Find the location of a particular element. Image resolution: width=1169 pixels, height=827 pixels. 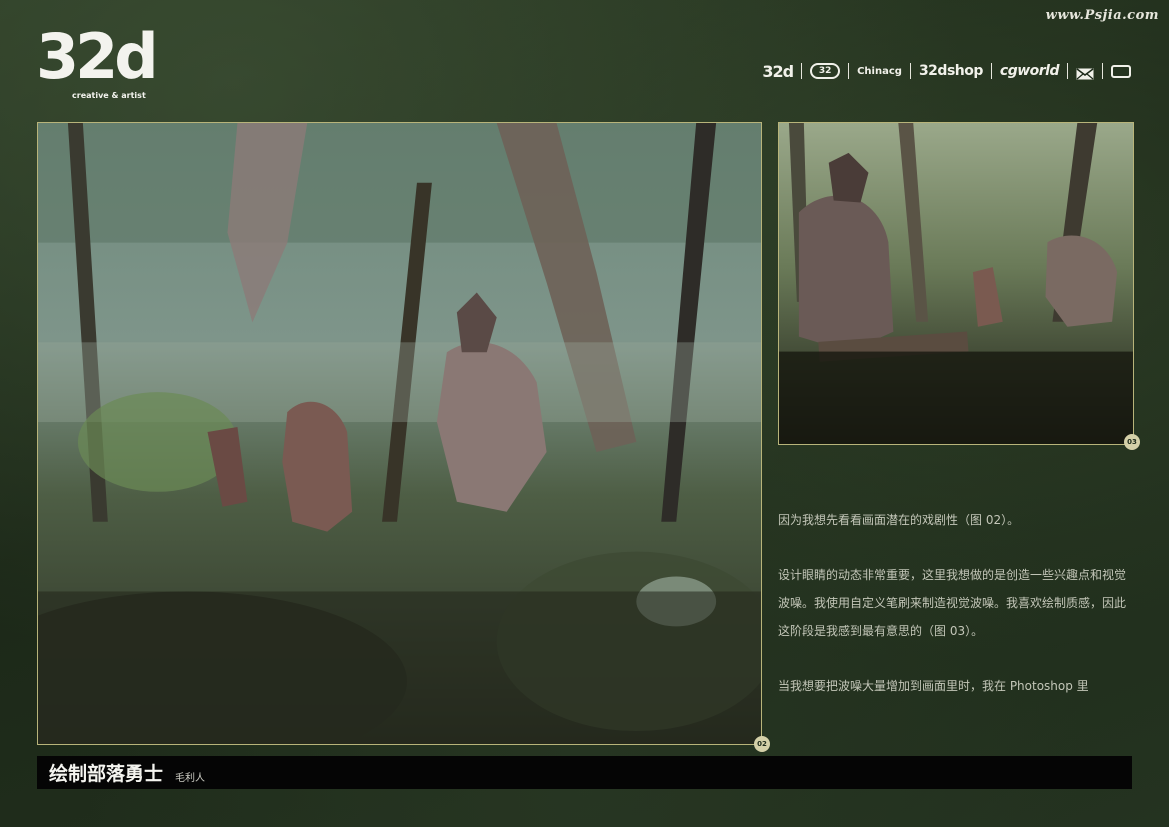

brand-cgworld: cgworld is located at coordinates (1029, 71).